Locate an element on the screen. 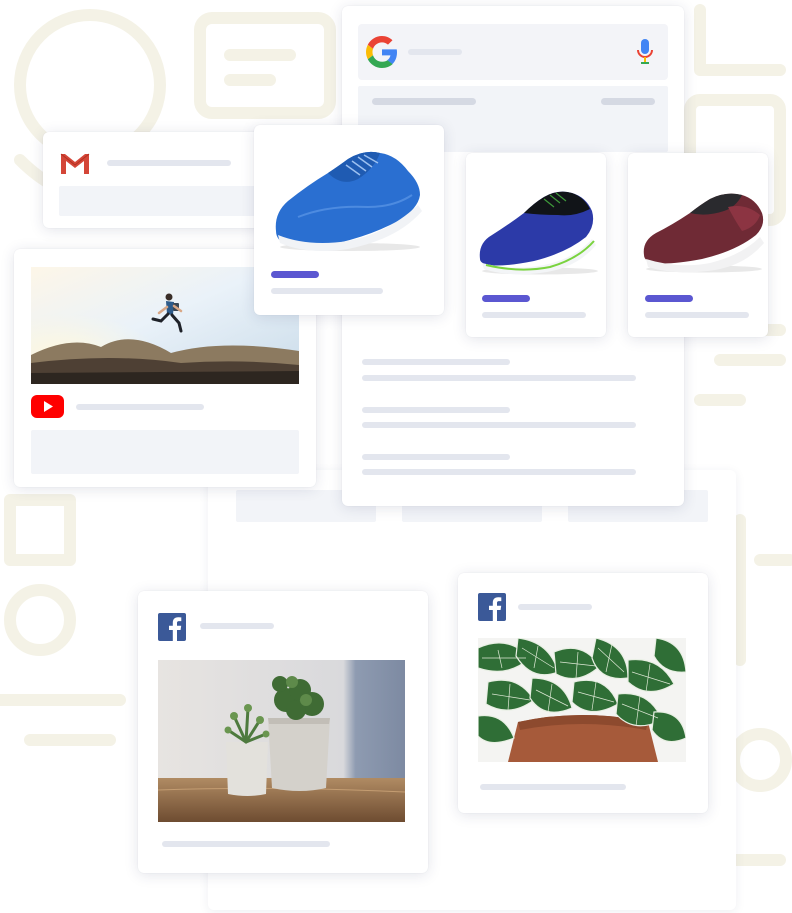 The image size is (792, 913). photo-fittonia-plant is located at coordinates (582, 700).